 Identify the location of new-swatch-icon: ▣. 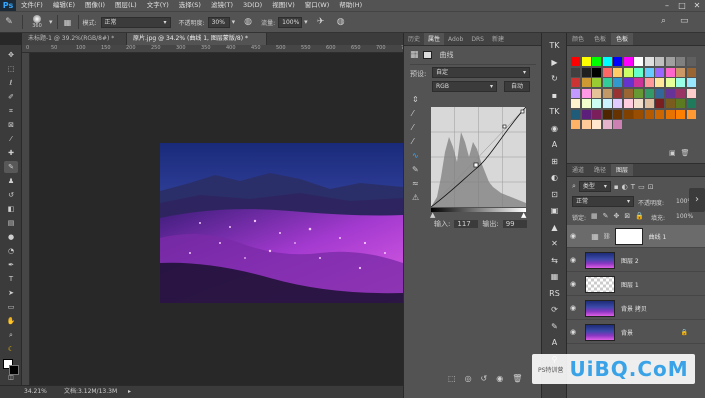
(672, 153).